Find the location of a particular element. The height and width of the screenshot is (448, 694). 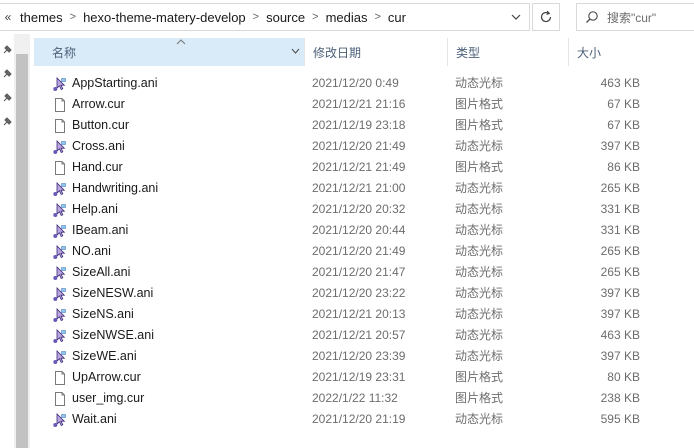

sort-ascending-icon is located at coordinates (181, 42).